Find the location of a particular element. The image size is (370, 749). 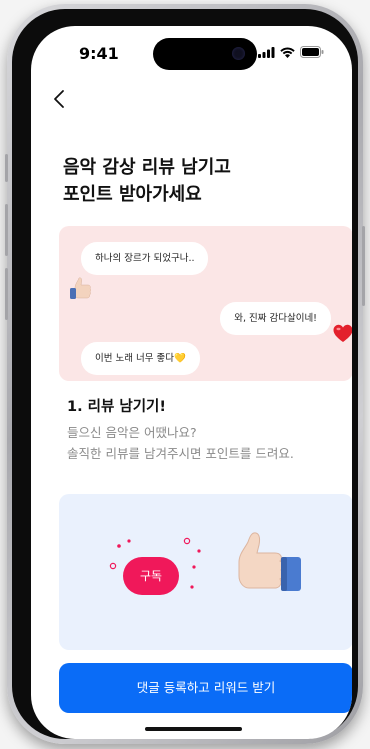

step-title: 1. 리뷰 남기기! is located at coordinates (117, 407).